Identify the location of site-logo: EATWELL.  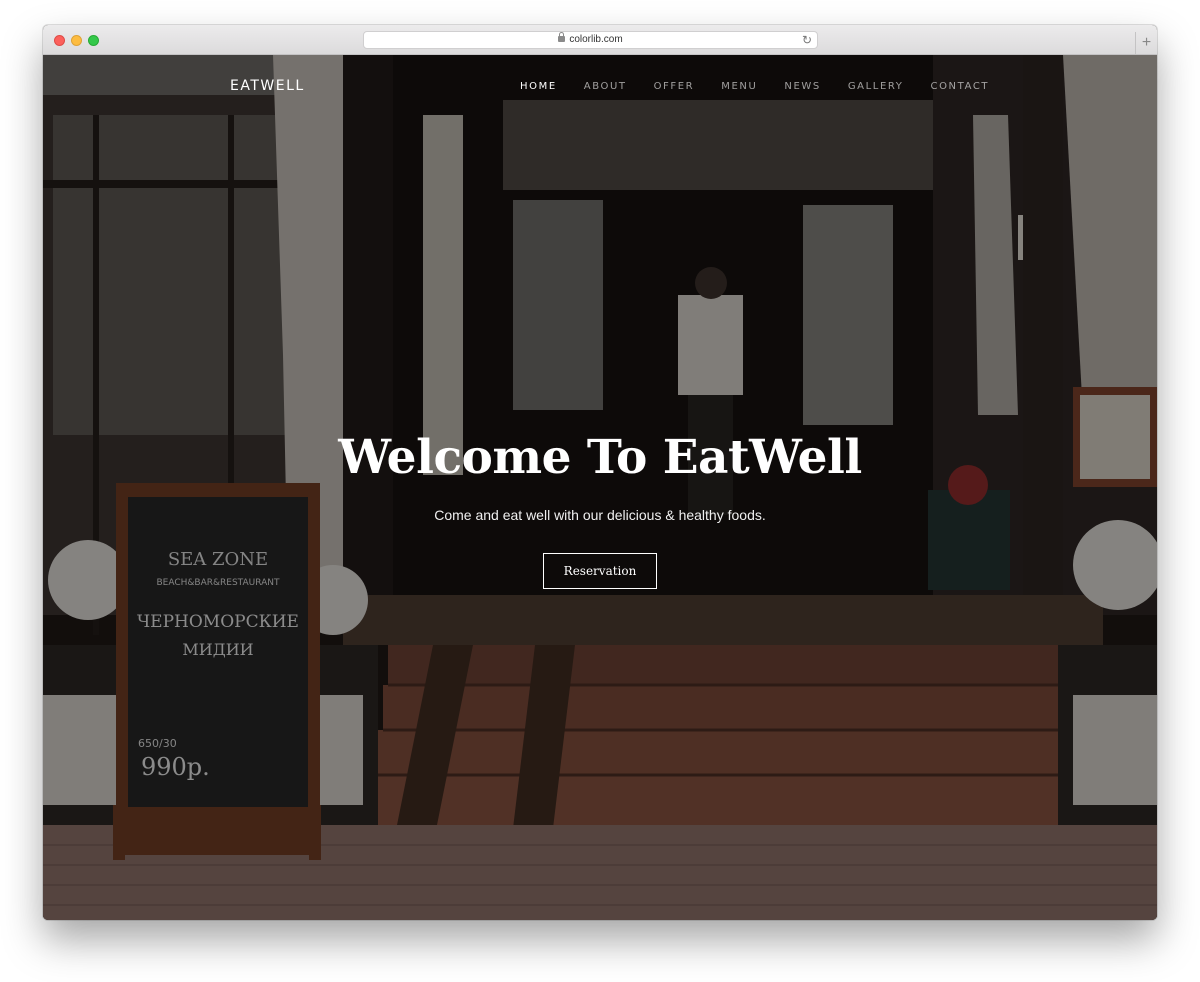
(267, 86).